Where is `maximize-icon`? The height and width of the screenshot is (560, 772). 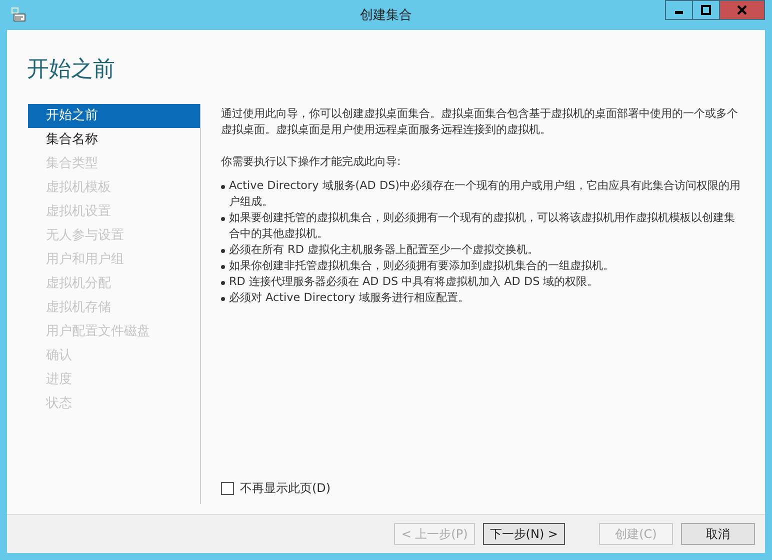 maximize-icon is located at coordinates (706, 10).